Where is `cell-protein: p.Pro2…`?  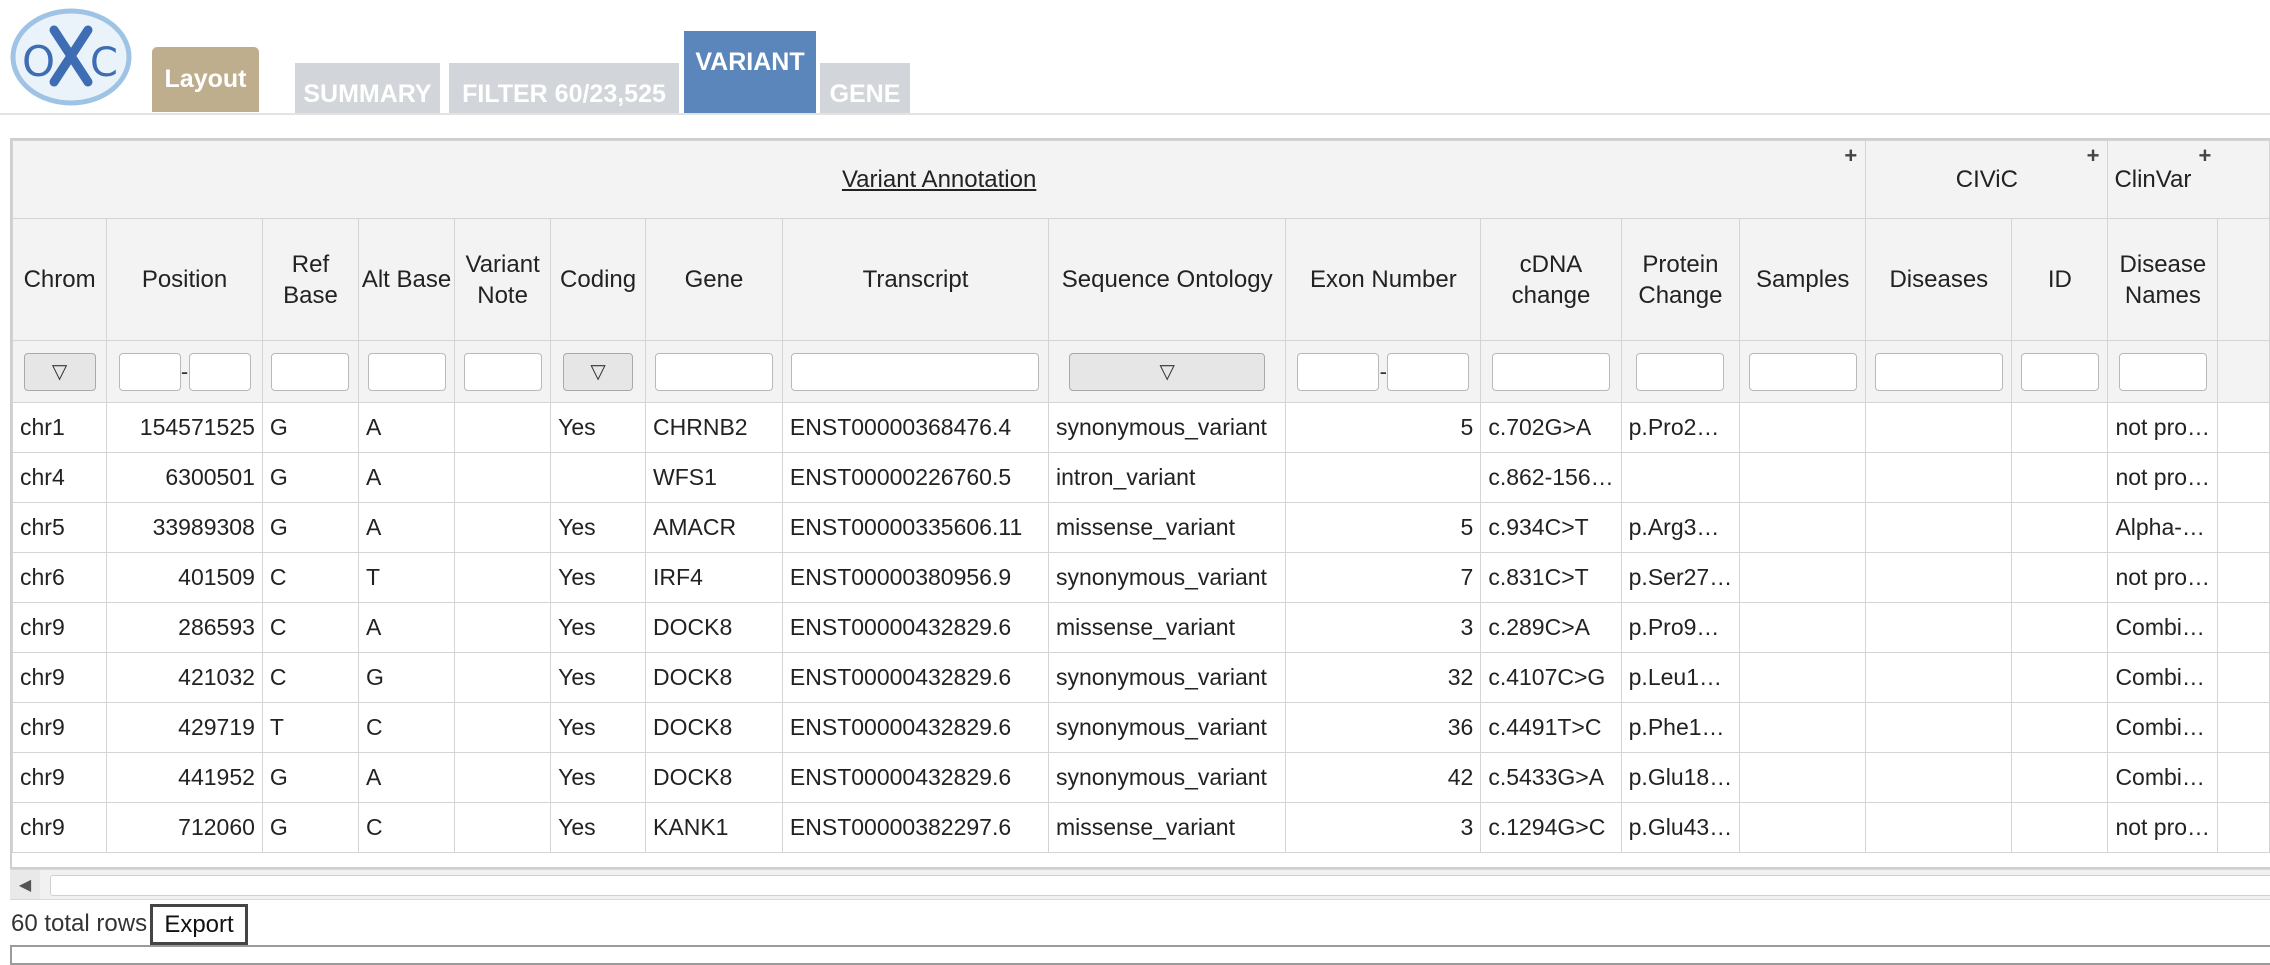 cell-protein: p.Pro2… is located at coordinates (1680, 427).